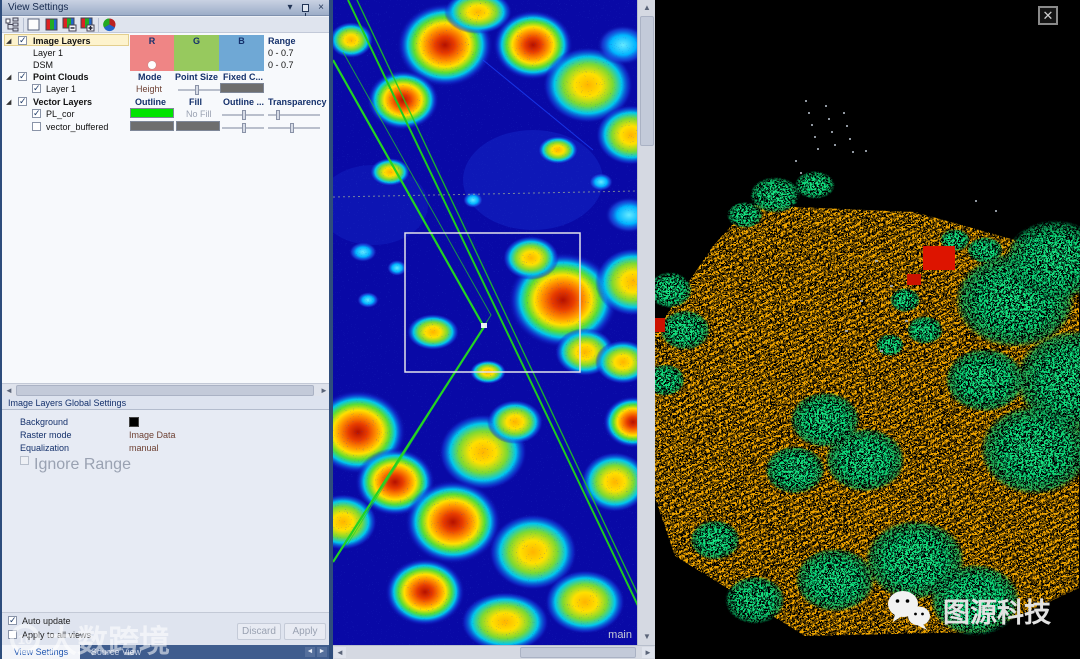 This screenshot has width=1080, height=659. What do you see at coordinates (77, 127) in the screenshot?
I see `tree-item-vector-buffered: vector_buffered` at bounding box center [77, 127].